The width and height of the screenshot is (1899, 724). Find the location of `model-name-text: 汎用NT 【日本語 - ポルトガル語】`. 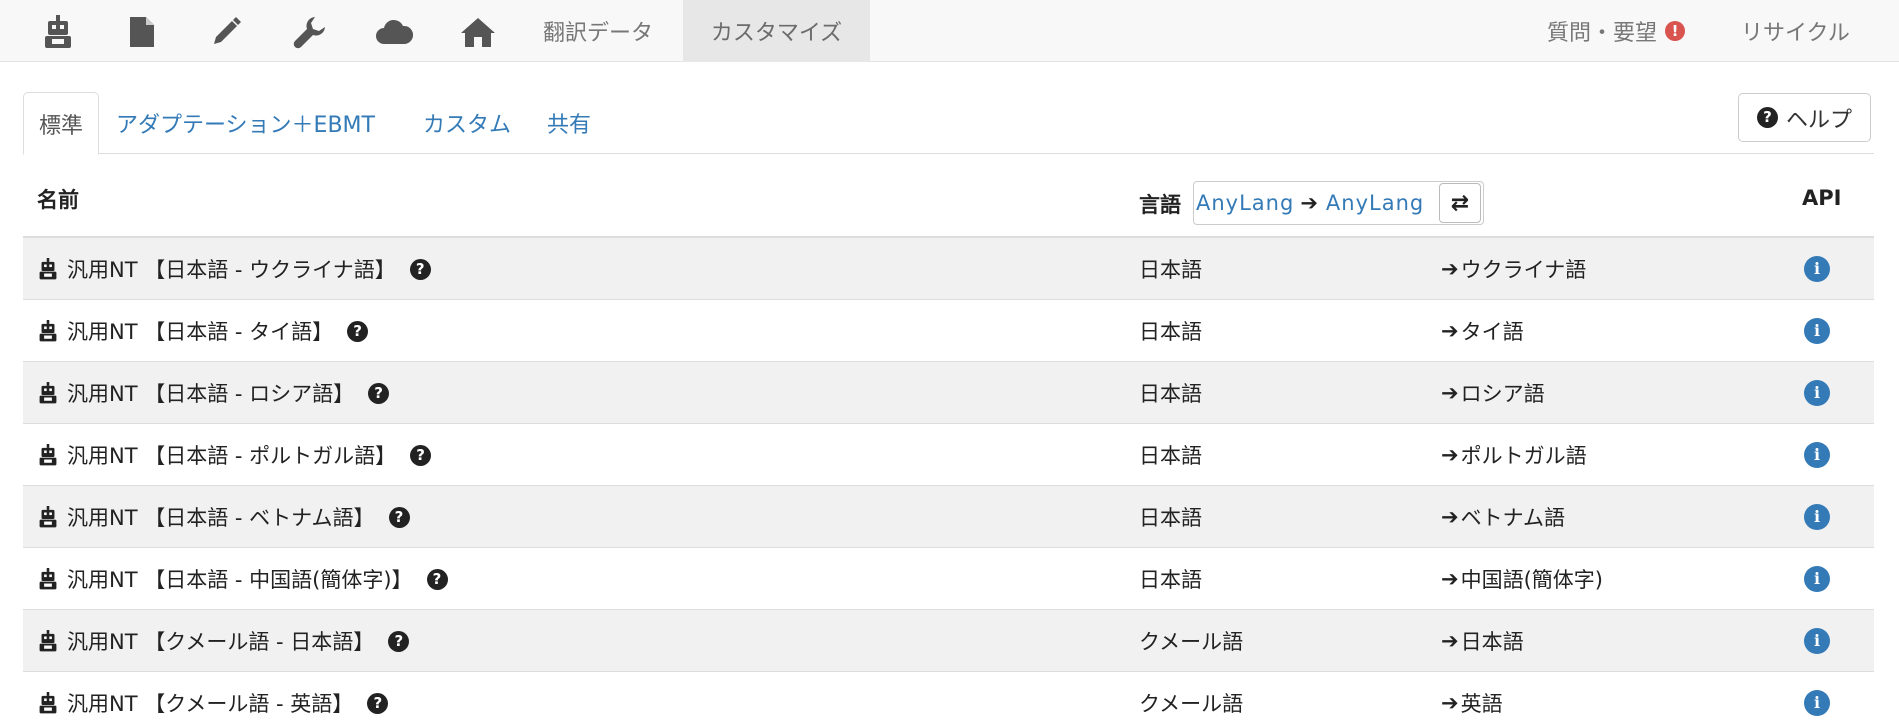

model-name-text: 汎用NT 【日本語 - ポルトガル語】 is located at coordinates (232, 456).